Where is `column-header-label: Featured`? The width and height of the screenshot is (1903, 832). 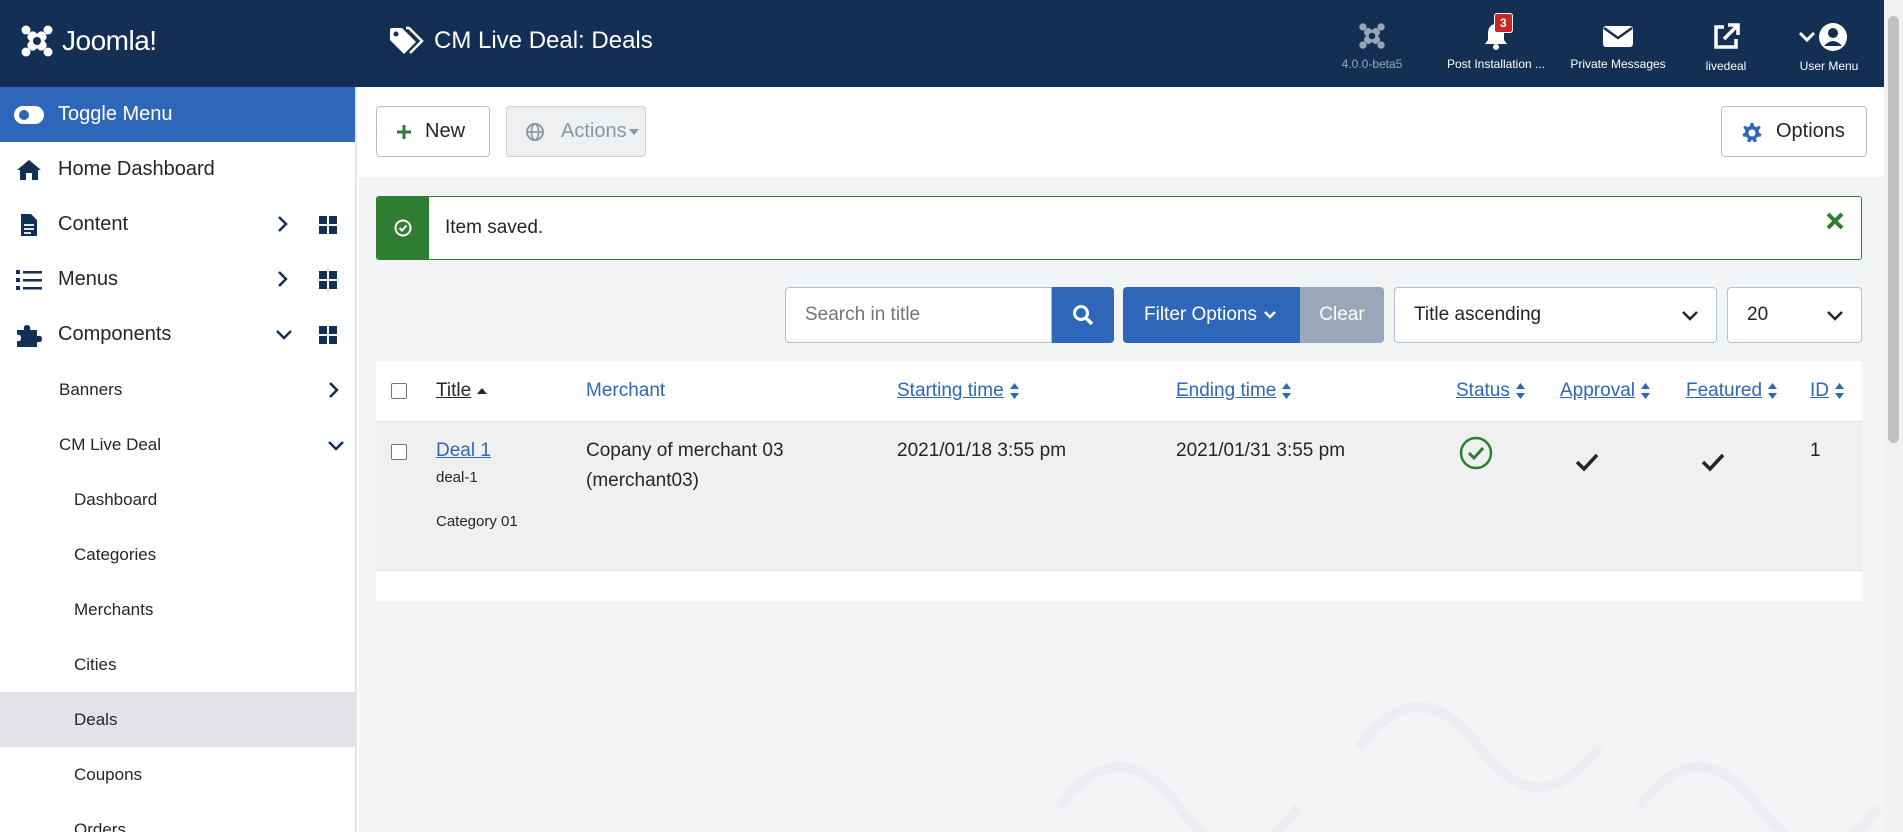
column-header-label: Featured is located at coordinates (1724, 390).